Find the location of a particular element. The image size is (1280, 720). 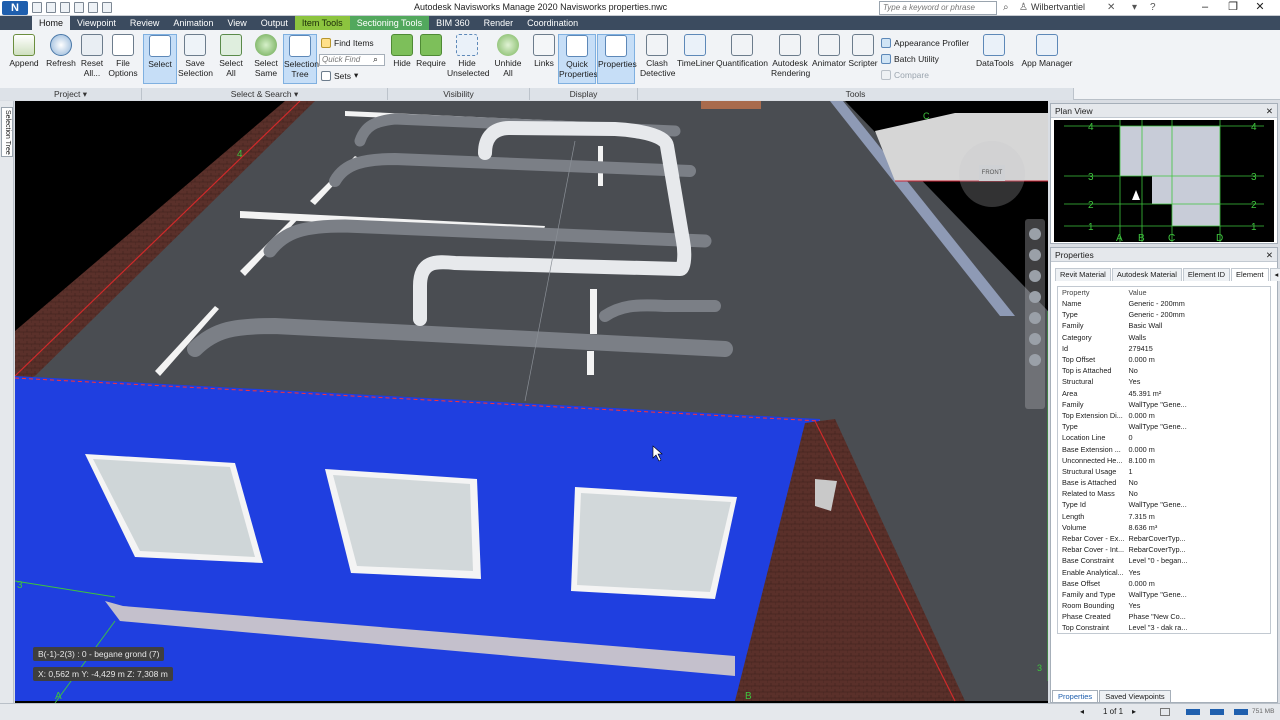

user-icon: ♙ is located at coordinates (1023, 7).